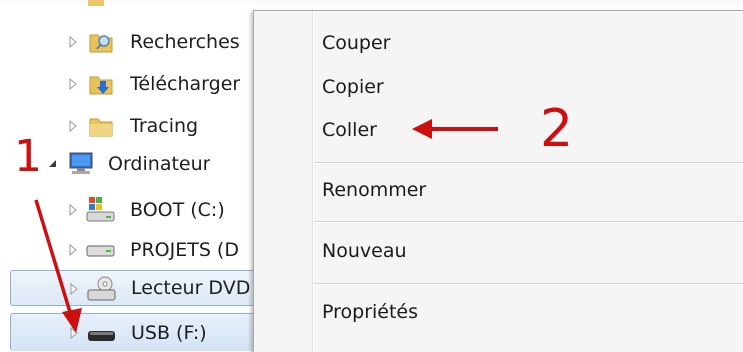 The width and height of the screenshot is (743, 352). Describe the element at coordinates (58, 266) in the screenshot. I see `arrow-to-usb` at that location.